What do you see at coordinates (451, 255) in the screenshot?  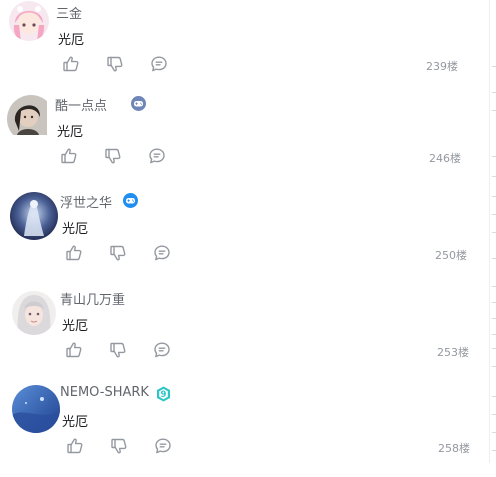 I see `floor-number: 250楼` at bounding box center [451, 255].